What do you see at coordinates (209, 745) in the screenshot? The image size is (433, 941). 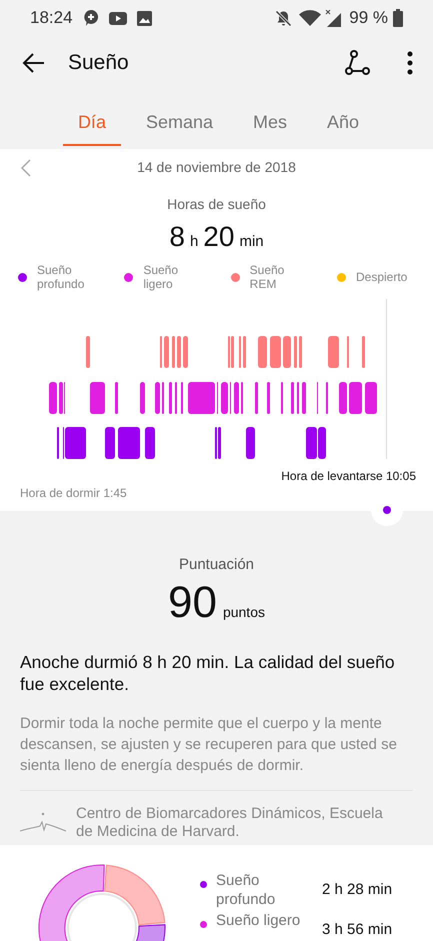 I see `summary-text: Dormir toda la noche permite que el cuerpo y la mente descansen, se ajusten y se recuperen para que usted se sienta lleno de energía después de dormir.` at bounding box center [209, 745].